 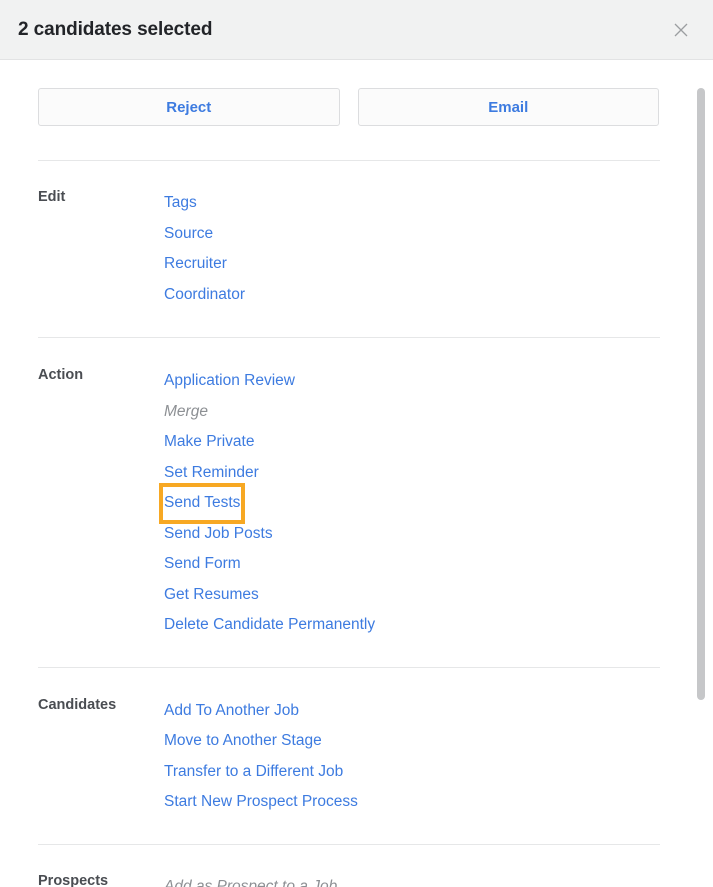 I want to click on menu-item-recruiter: Recruiter, so click(x=195, y=264).